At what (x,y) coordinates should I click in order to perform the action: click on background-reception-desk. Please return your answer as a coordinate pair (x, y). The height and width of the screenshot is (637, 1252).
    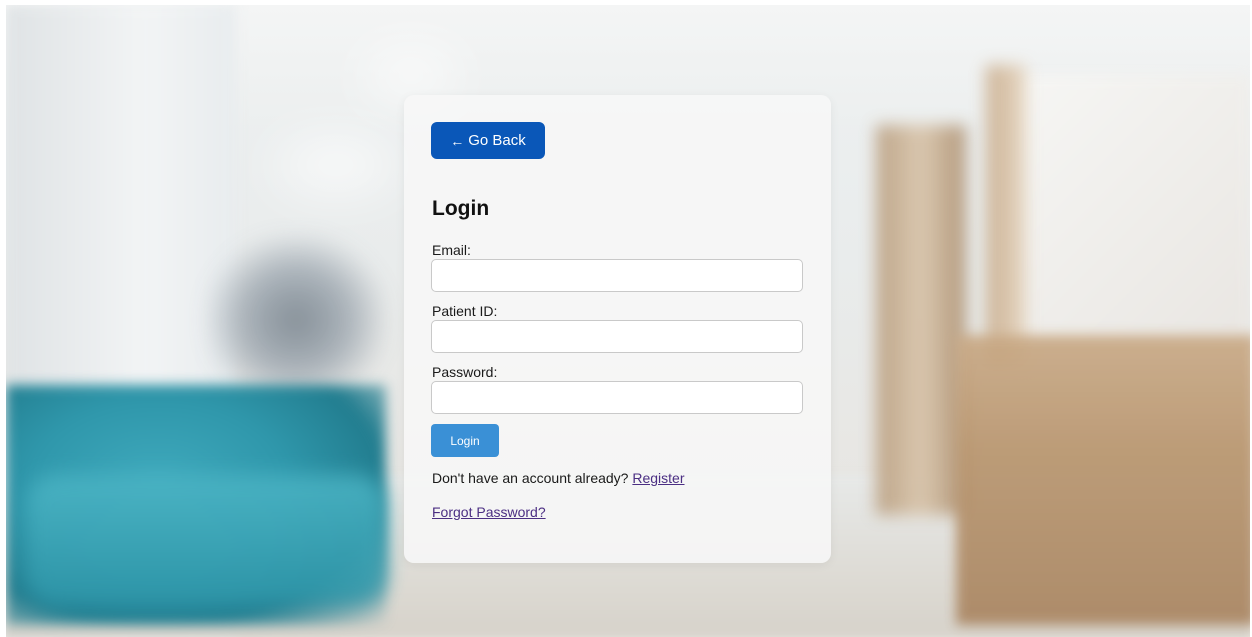
    Looking at the image, I should click on (1103, 480).